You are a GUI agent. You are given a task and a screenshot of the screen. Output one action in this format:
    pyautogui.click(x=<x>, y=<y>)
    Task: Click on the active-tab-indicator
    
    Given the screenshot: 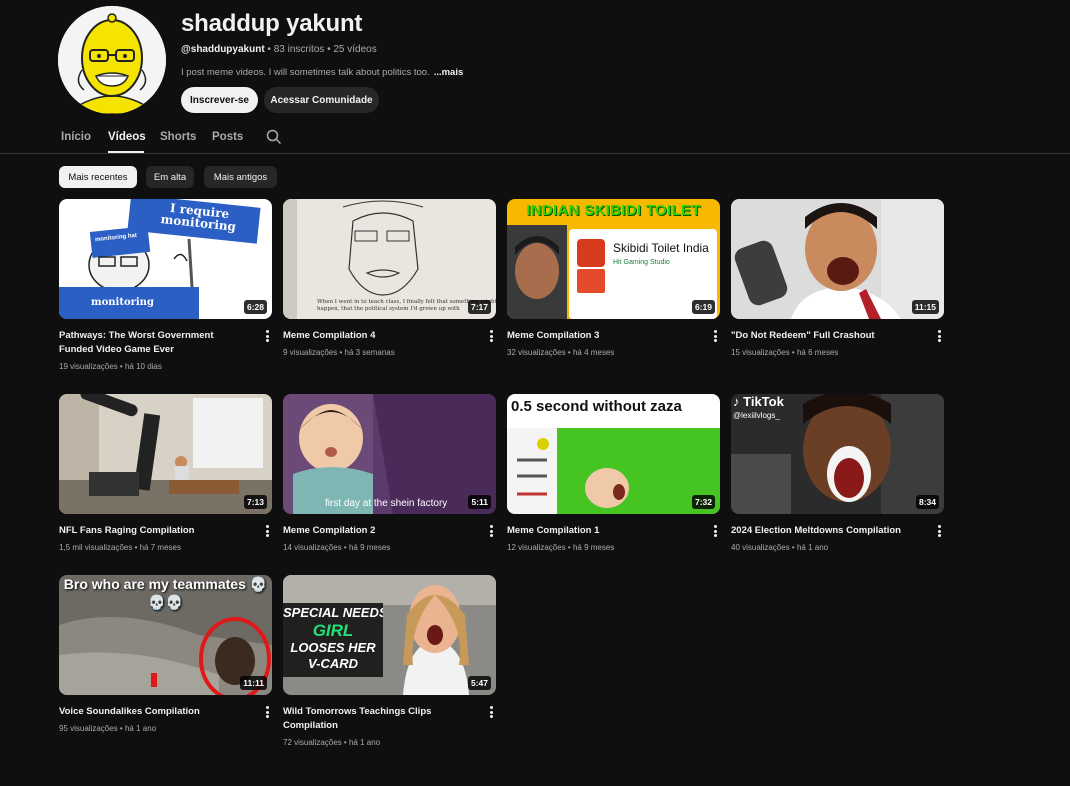 What is the action you would take?
    pyautogui.click(x=126, y=152)
    